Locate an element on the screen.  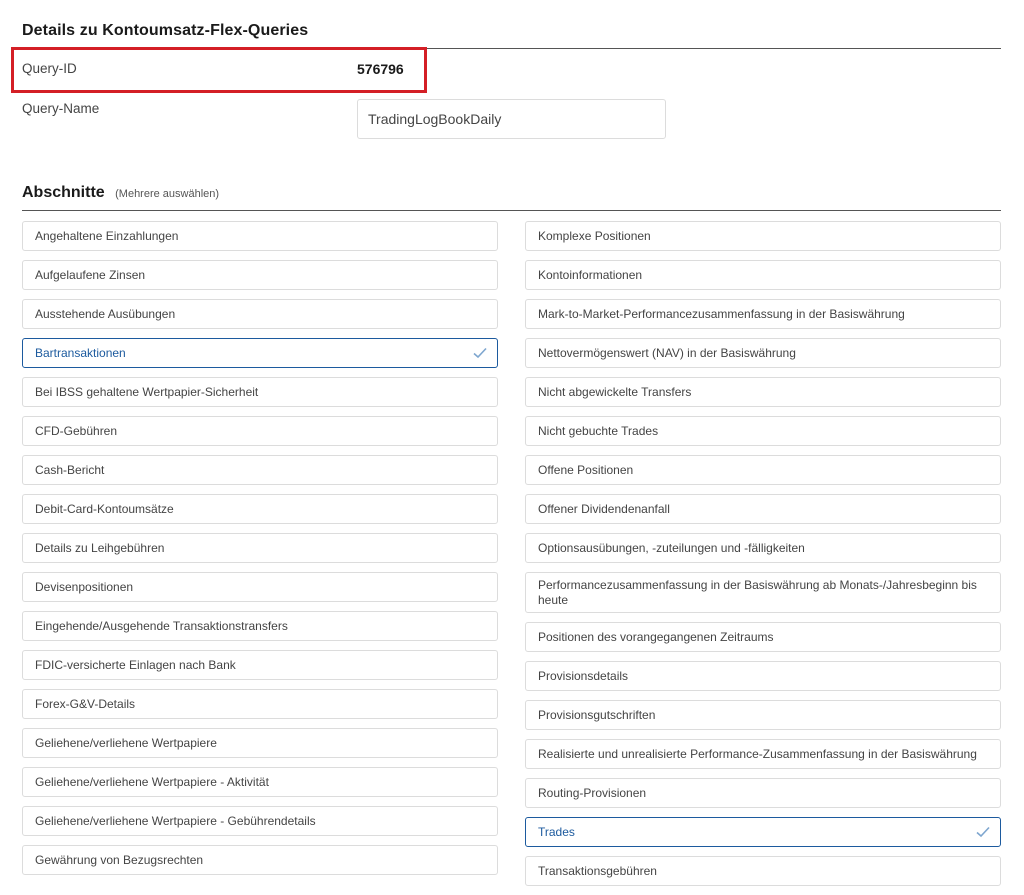
section-option: Trades is located at coordinates (763, 832).